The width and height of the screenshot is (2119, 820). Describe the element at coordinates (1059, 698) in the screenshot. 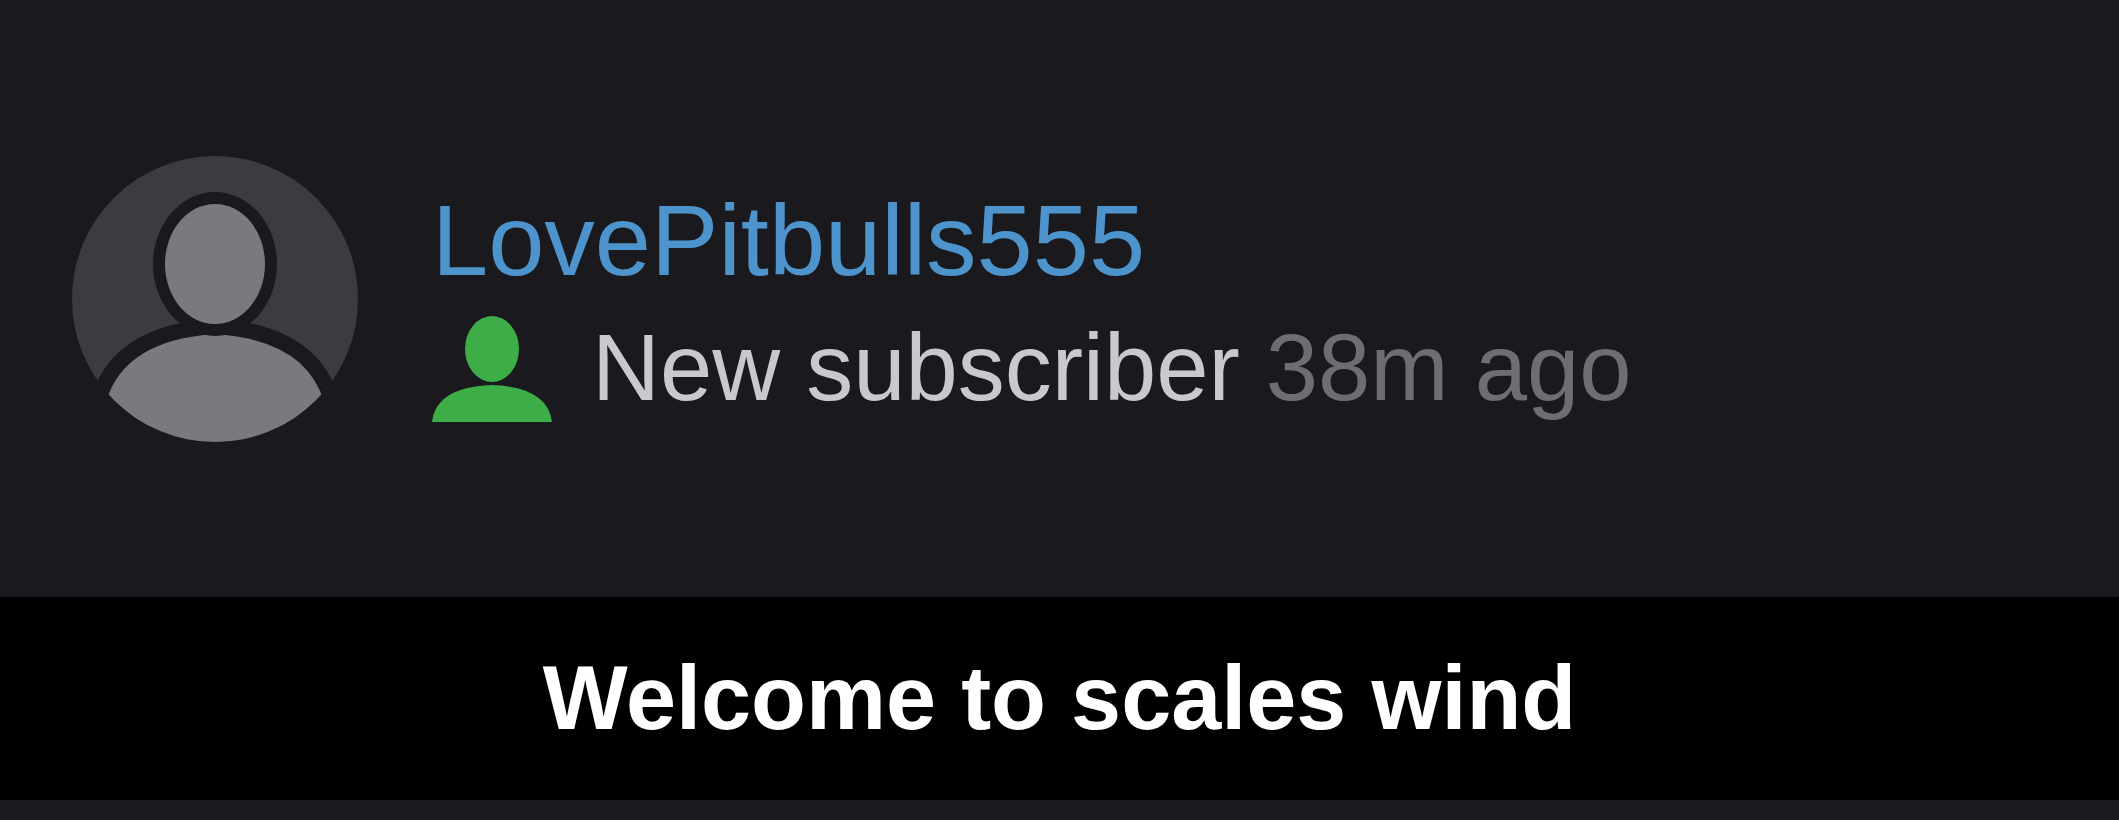

I see `caption-text: Welcome to scales wind` at that location.